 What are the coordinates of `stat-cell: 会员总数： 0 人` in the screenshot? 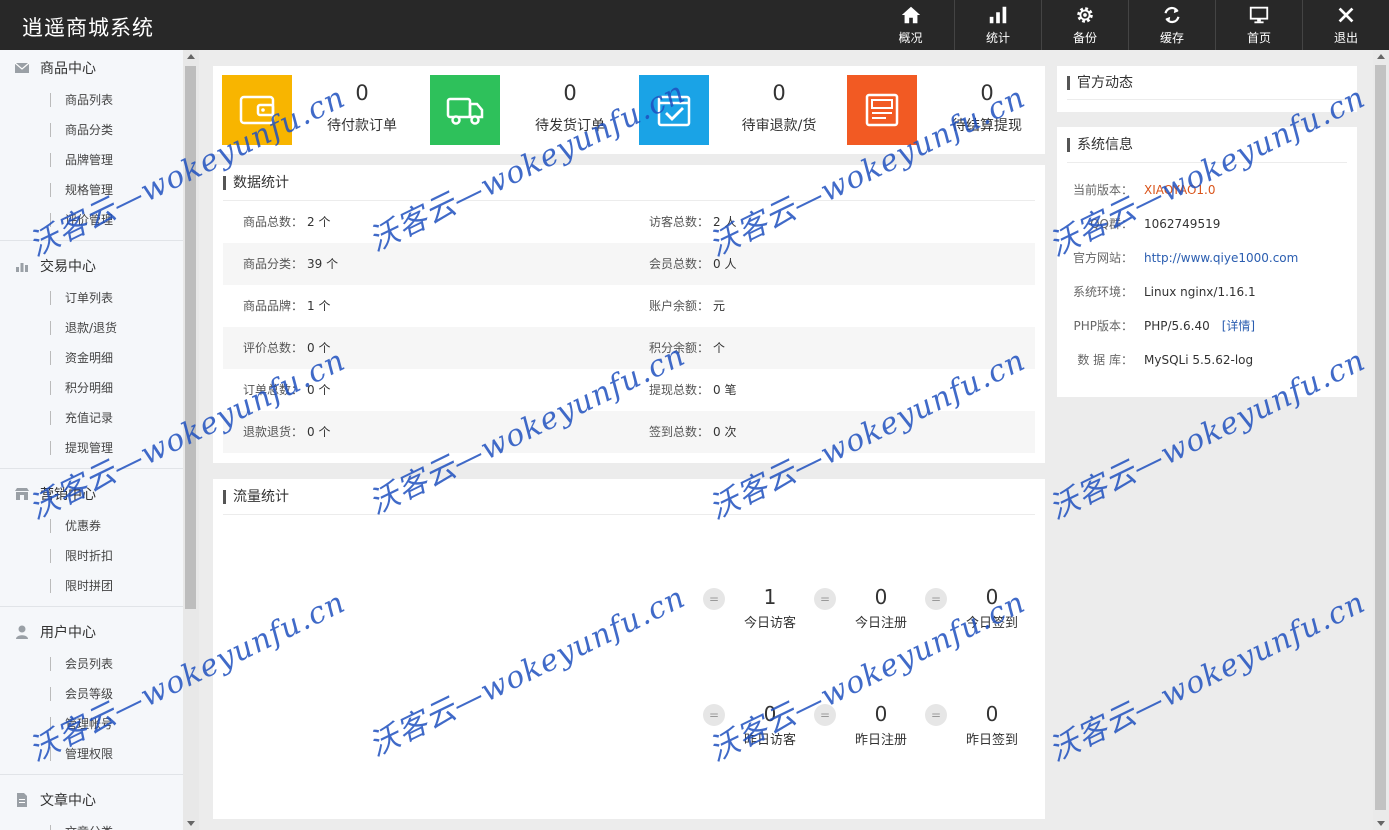 It's located at (682, 264).